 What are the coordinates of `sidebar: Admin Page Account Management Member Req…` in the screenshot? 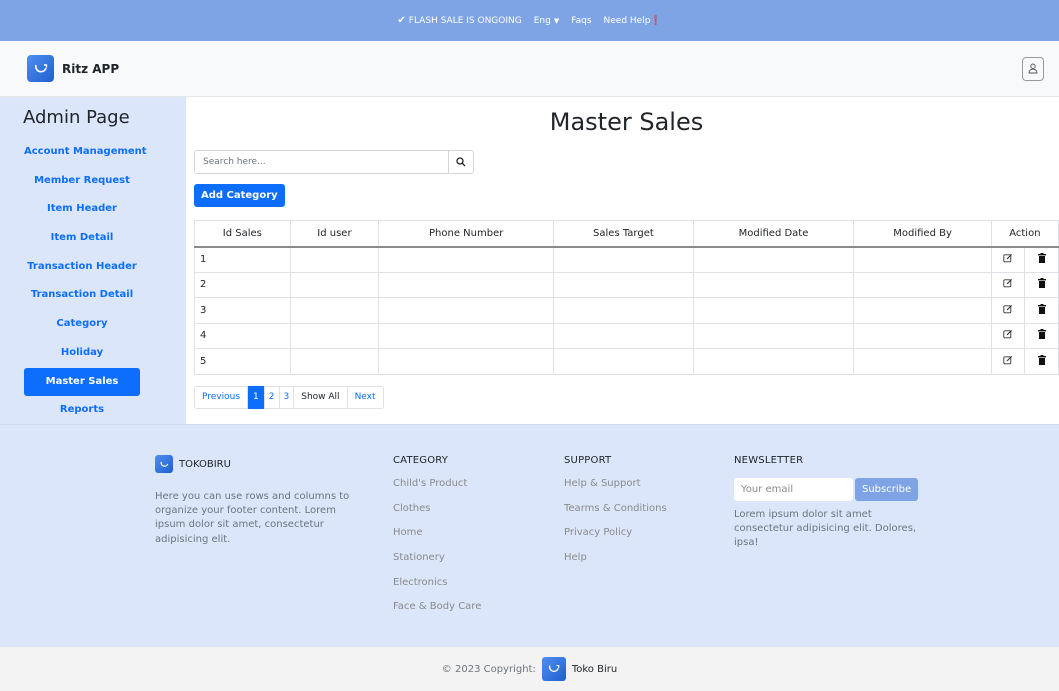 It's located at (93, 260).